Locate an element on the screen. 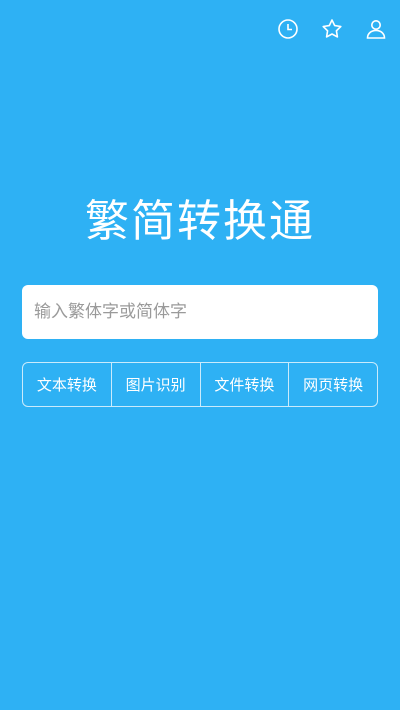 The width and height of the screenshot is (400, 710). file-convert-button: 文件转换 is located at coordinates (245, 384).